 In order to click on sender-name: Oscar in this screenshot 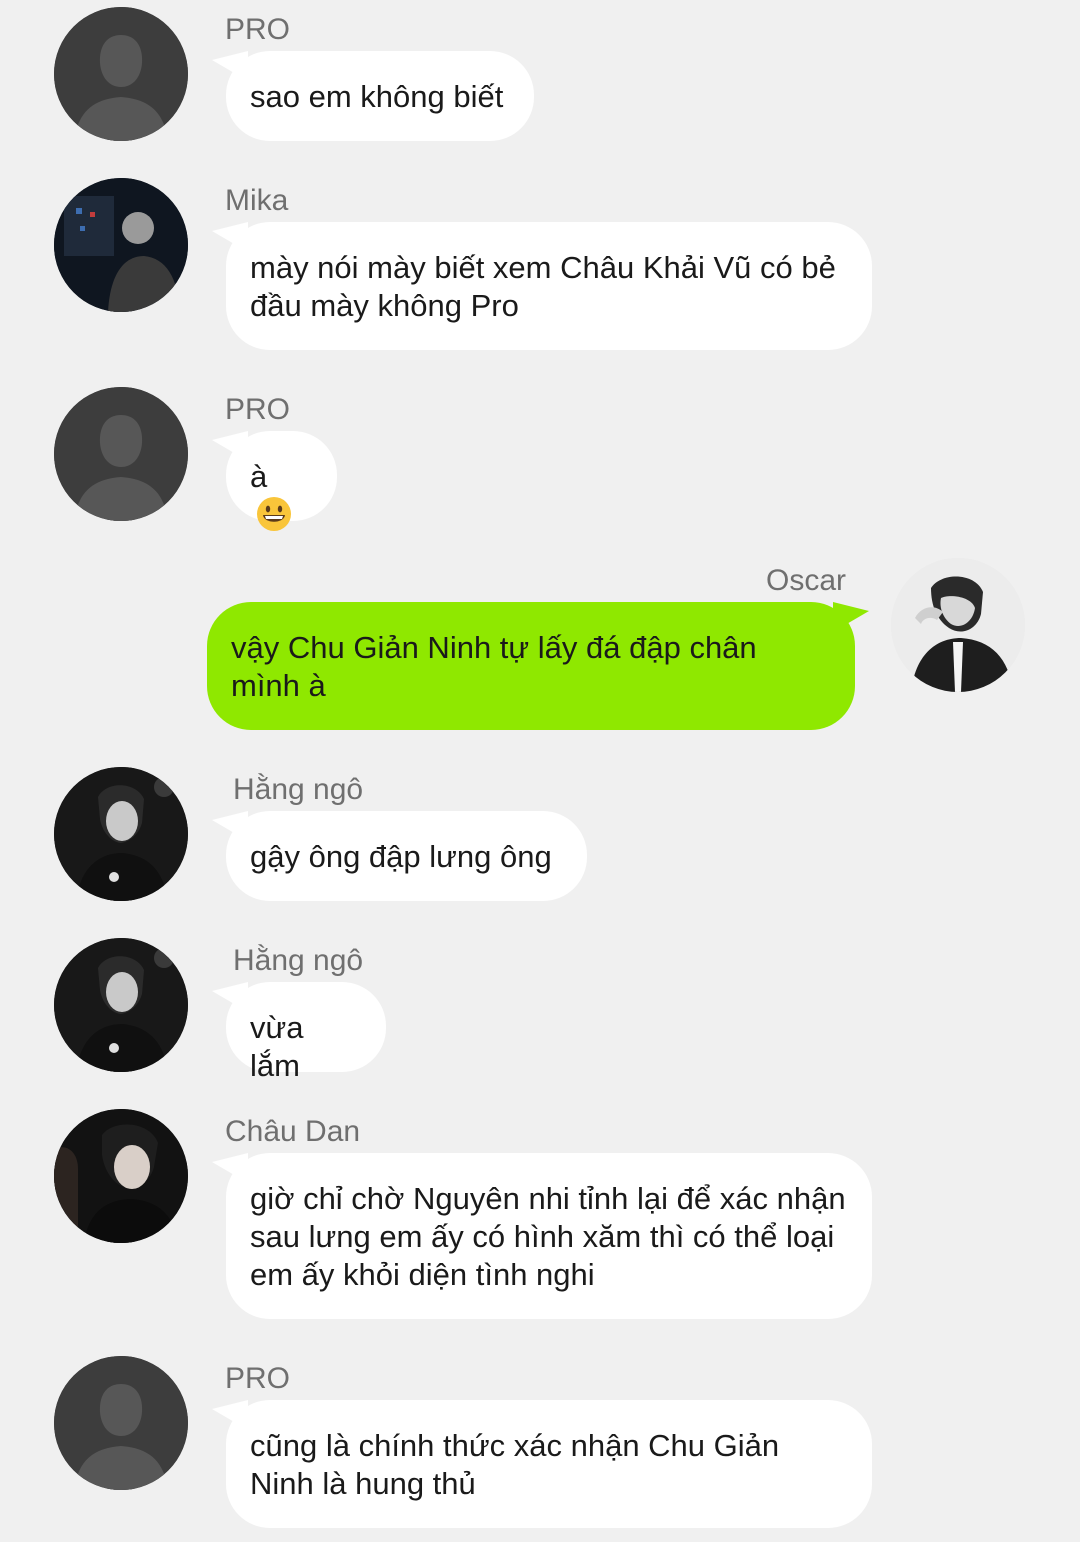, I will do `click(805, 580)`.